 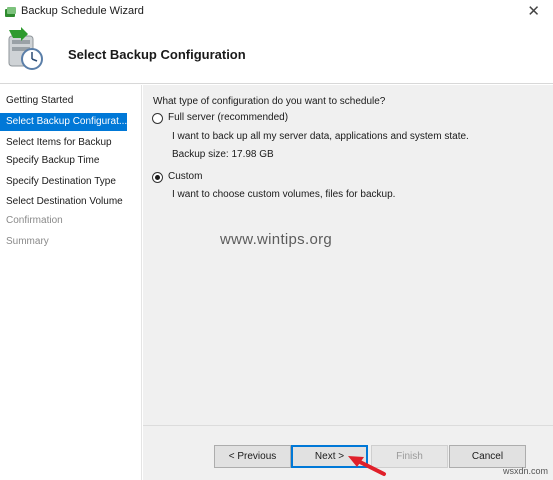 What do you see at coordinates (71, 101) in the screenshot?
I see `sidebar-item-getting-started: Getting Started` at bounding box center [71, 101].